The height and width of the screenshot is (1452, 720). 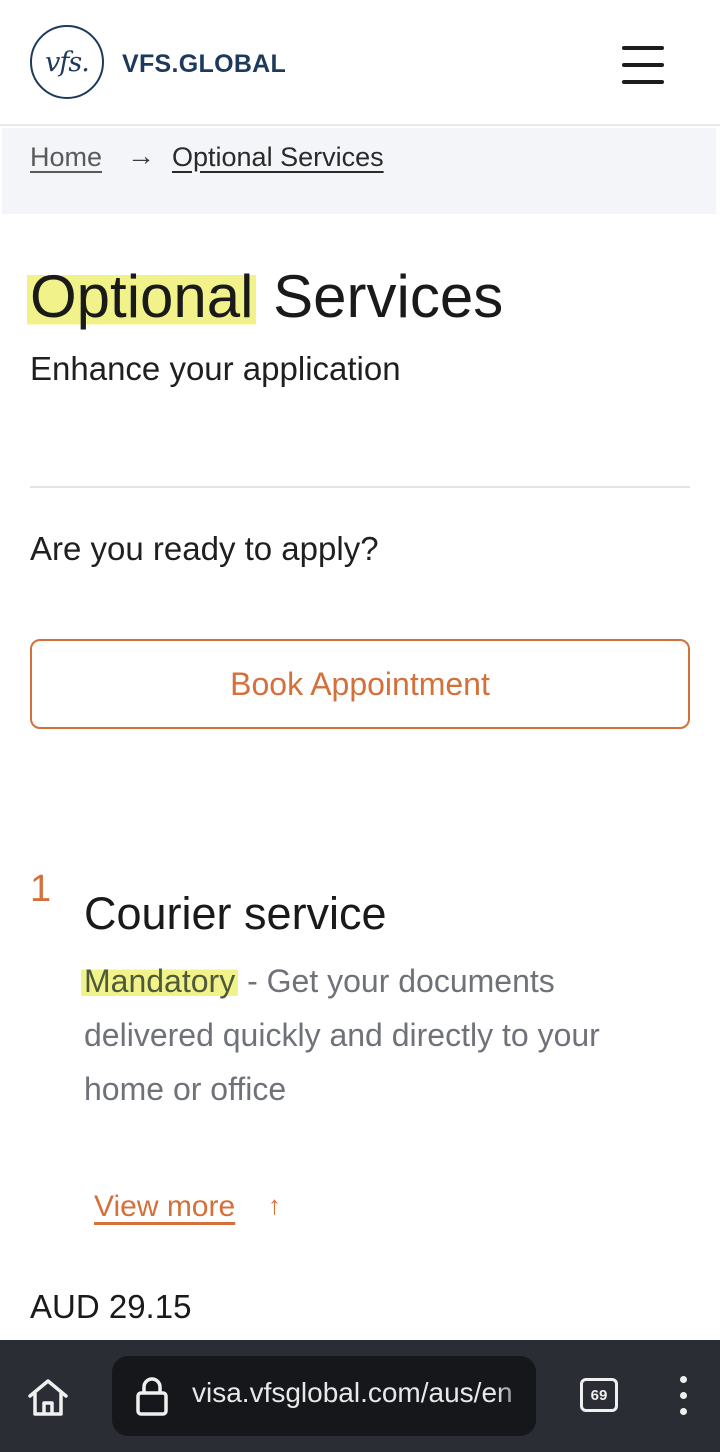 I want to click on mandatory-highlight: Mandatory, so click(x=160, y=981).